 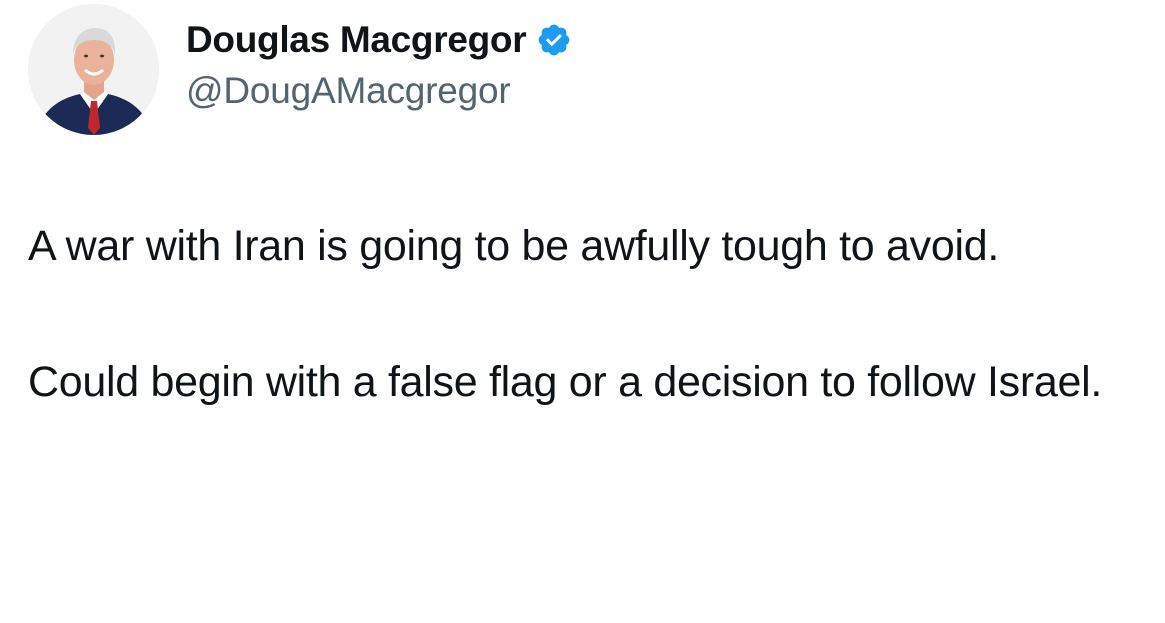 What do you see at coordinates (356, 40) in the screenshot?
I see `author-display-name: Douglas Macgregor` at bounding box center [356, 40].